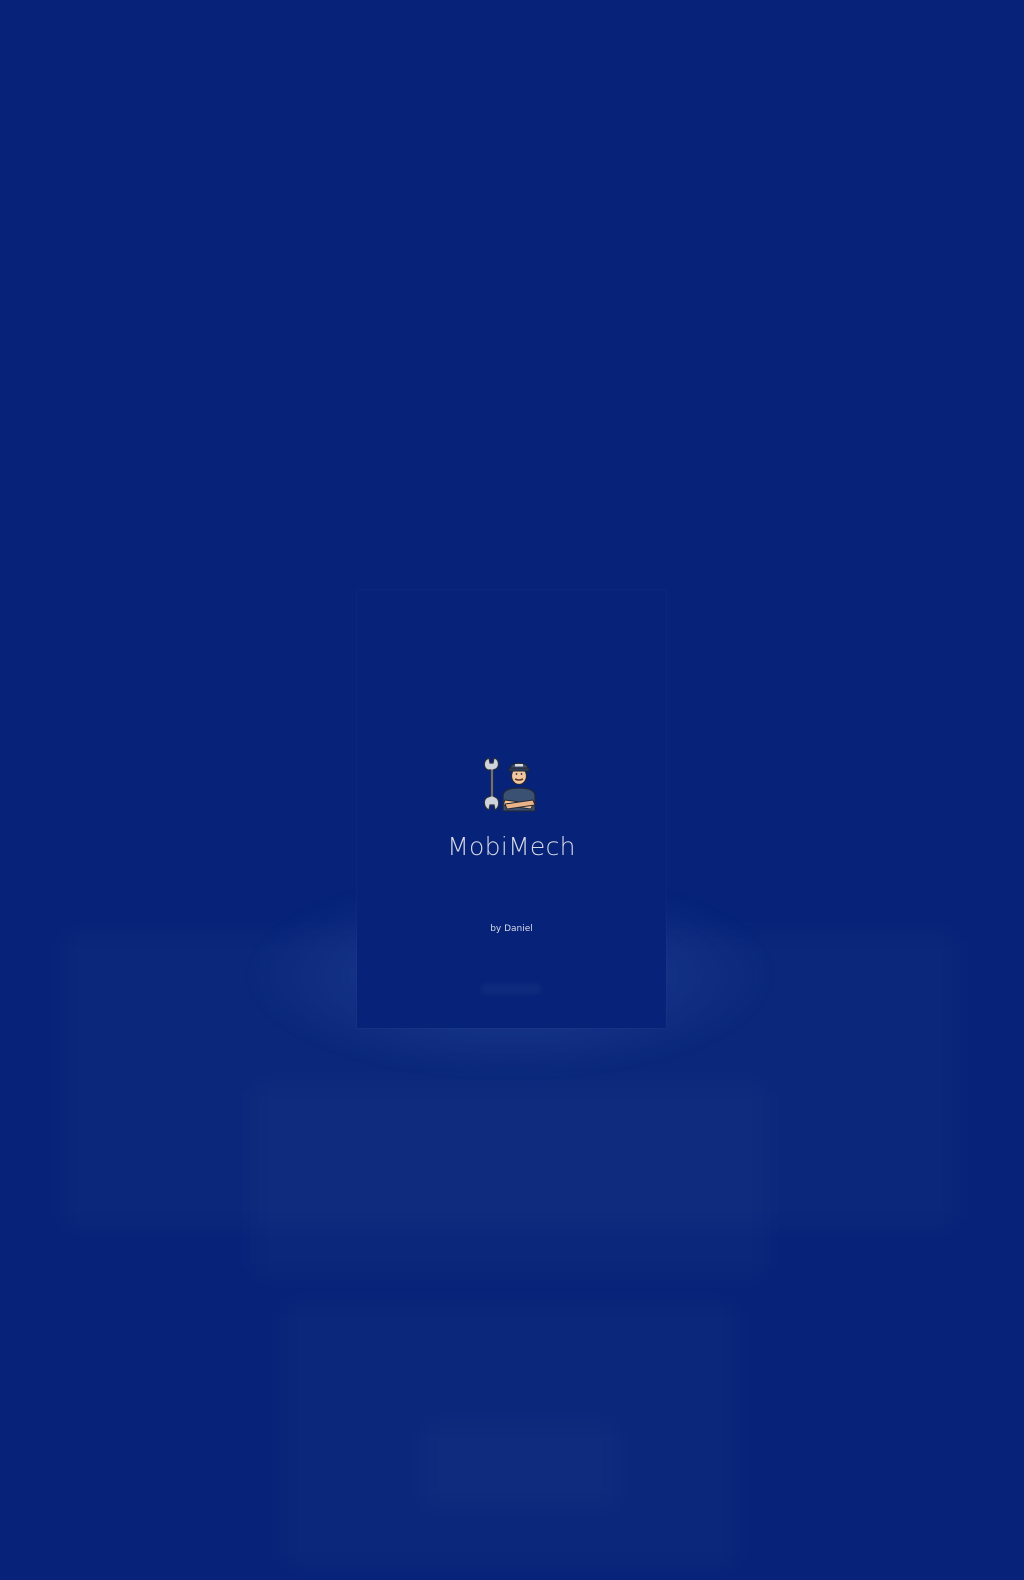 The height and width of the screenshot is (1580, 1024). What do you see at coordinates (511, 989) in the screenshot?
I see `loading-indicator` at bounding box center [511, 989].